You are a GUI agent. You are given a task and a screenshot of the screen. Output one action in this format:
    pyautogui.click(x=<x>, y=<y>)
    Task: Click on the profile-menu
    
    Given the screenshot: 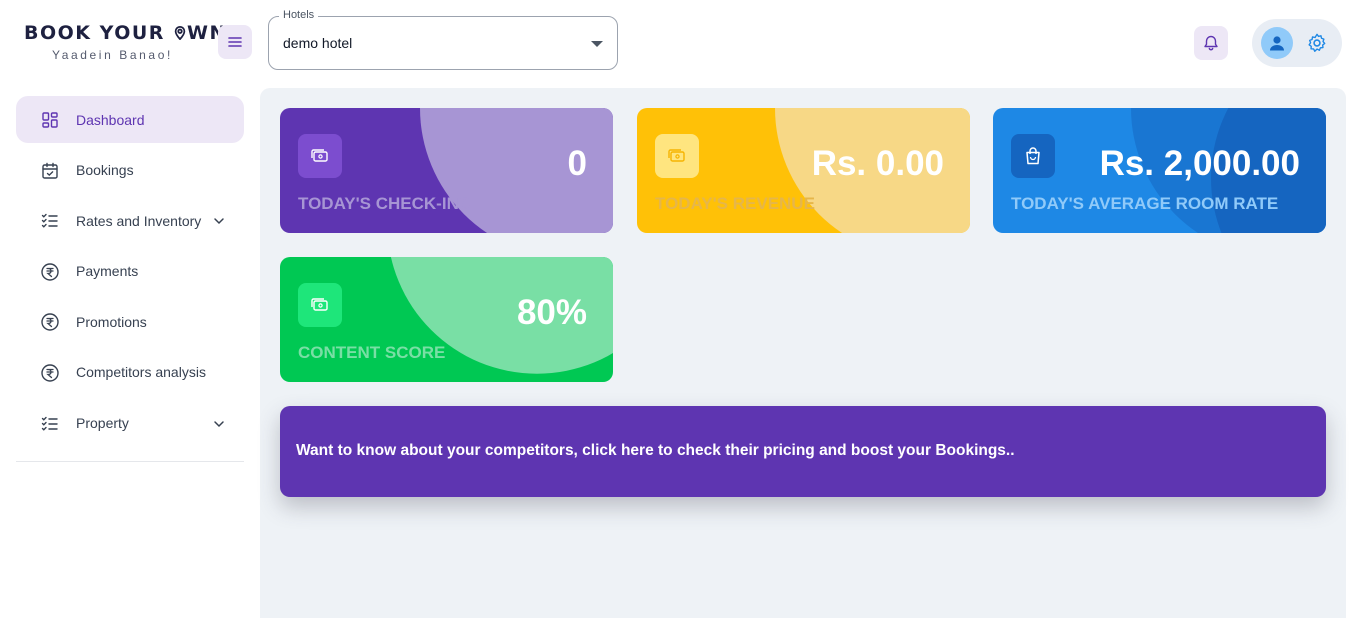 What is the action you would take?
    pyautogui.click(x=1297, y=43)
    